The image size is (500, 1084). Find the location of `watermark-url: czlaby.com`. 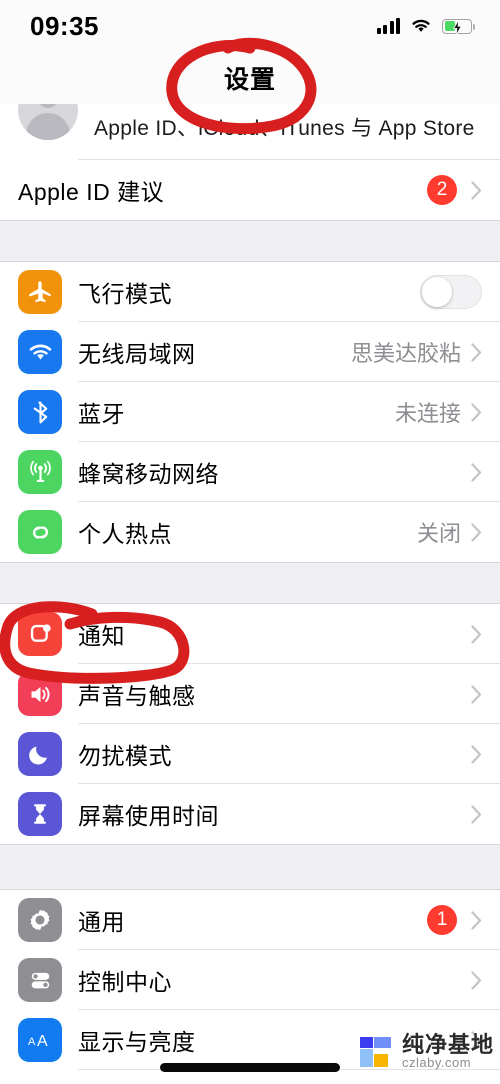

watermark-url: czlaby.com is located at coordinates (436, 1063).